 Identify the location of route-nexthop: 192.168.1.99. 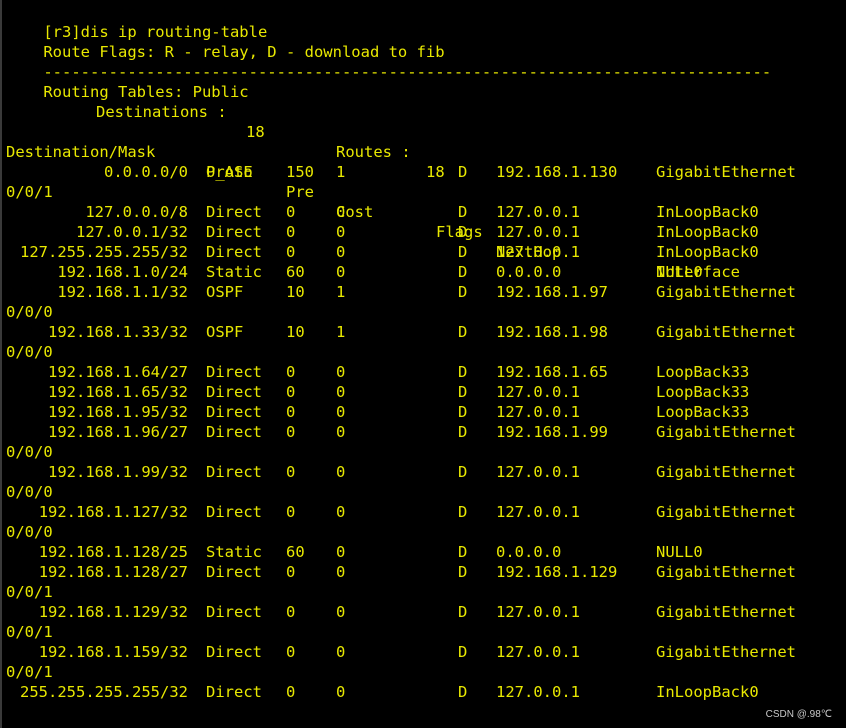
(552, 432).